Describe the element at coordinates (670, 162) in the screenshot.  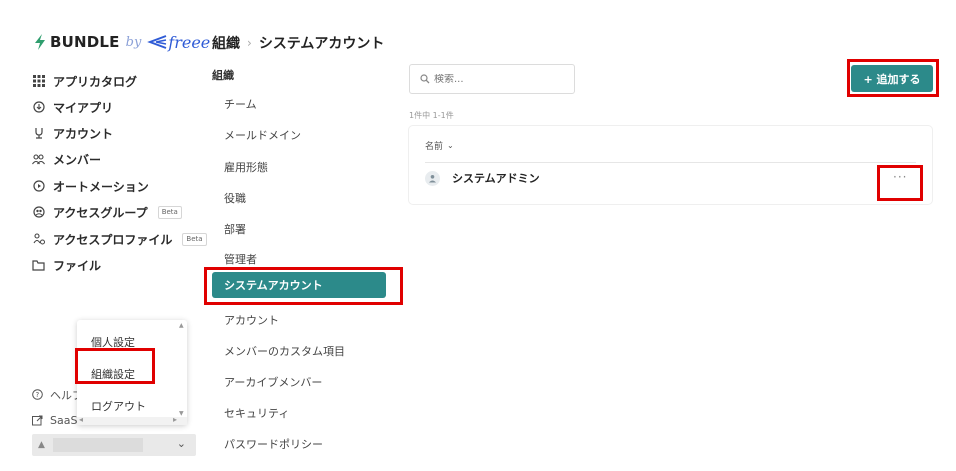
I see `header-divider` at that location.